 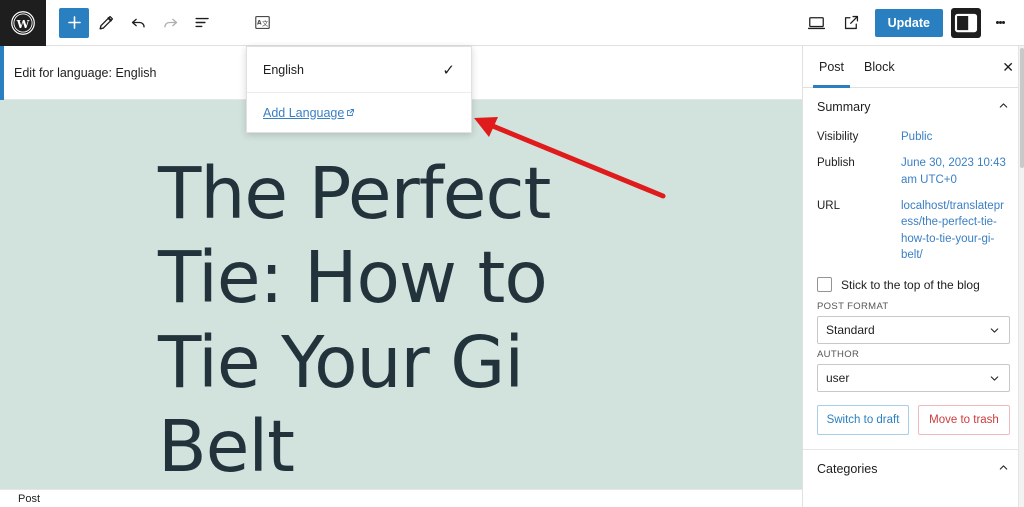 What do you see at coordinates (913, 469) in the screenshot?
I see `categories-section-header: Categories` at bounding box center [913, 469].